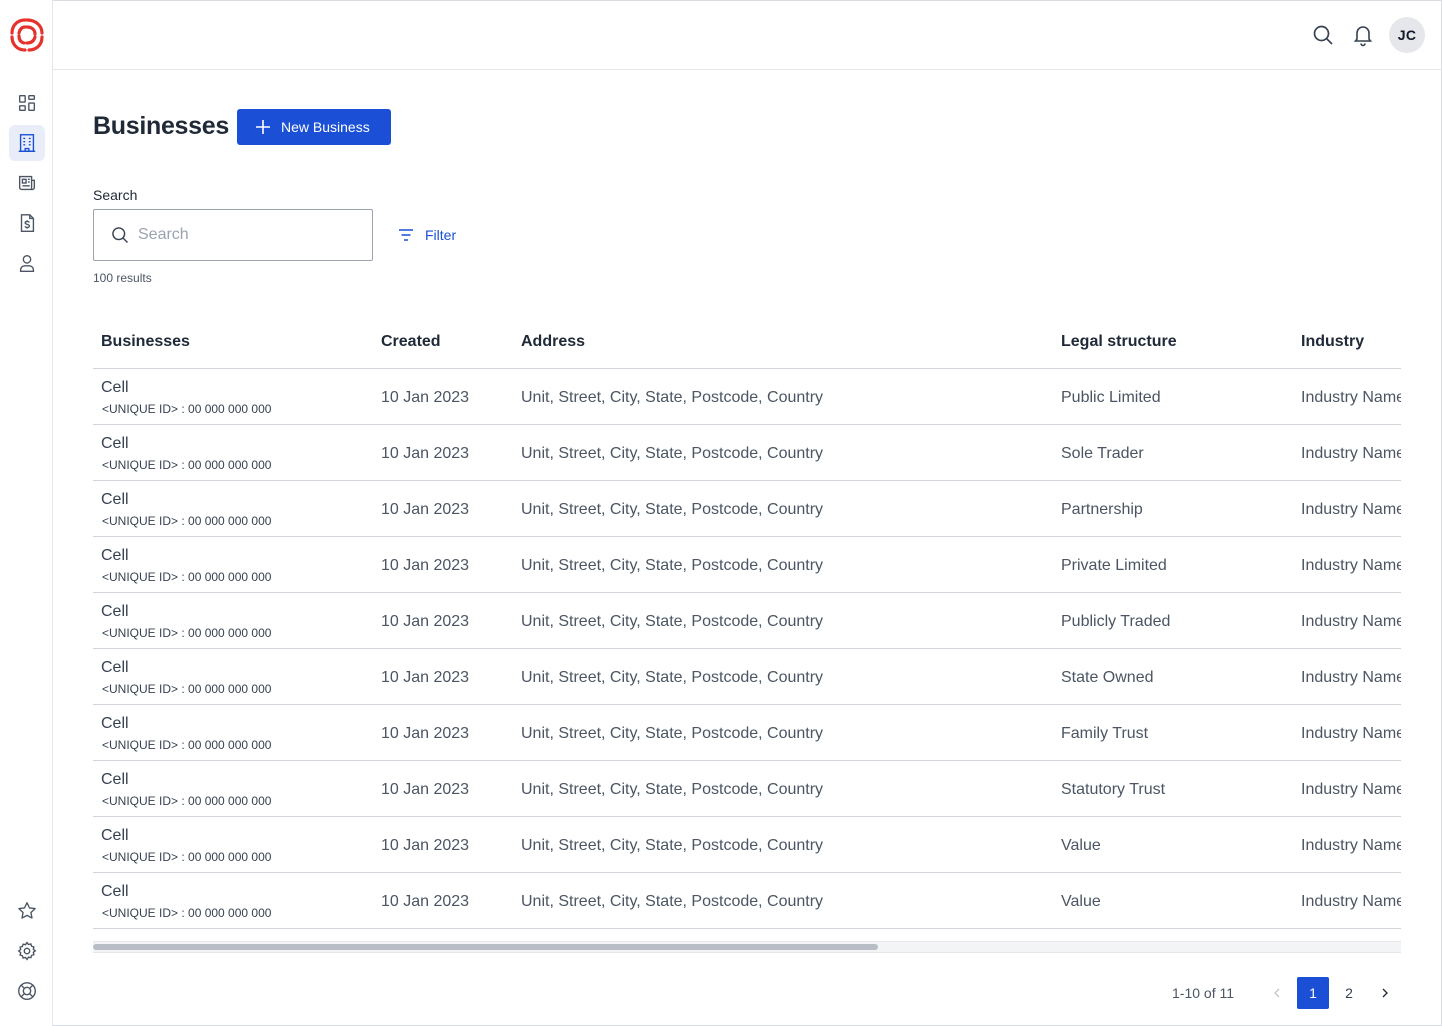 This screenshot has height=1026, width=1442. I want to click on chevron-right-icon, so click(1385, 993).